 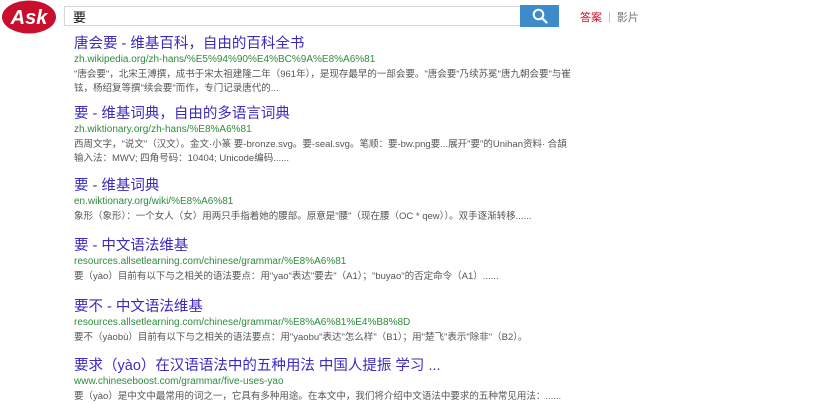 I want to click on tab-videos: 影片, so click(x=628, y=17).